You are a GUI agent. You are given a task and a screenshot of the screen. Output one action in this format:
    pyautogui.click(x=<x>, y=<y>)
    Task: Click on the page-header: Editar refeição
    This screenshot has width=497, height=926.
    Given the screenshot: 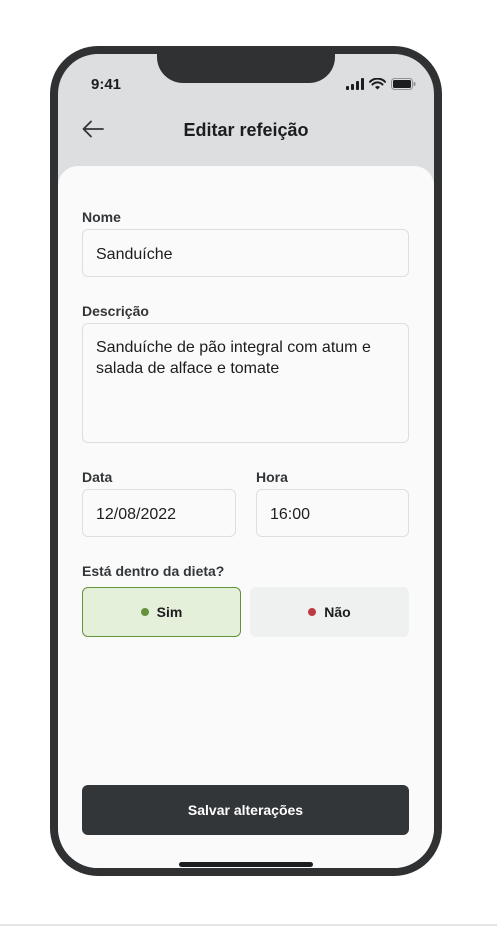 What is the action you would take?
    pyautogui.click(x=246, y=132)
    